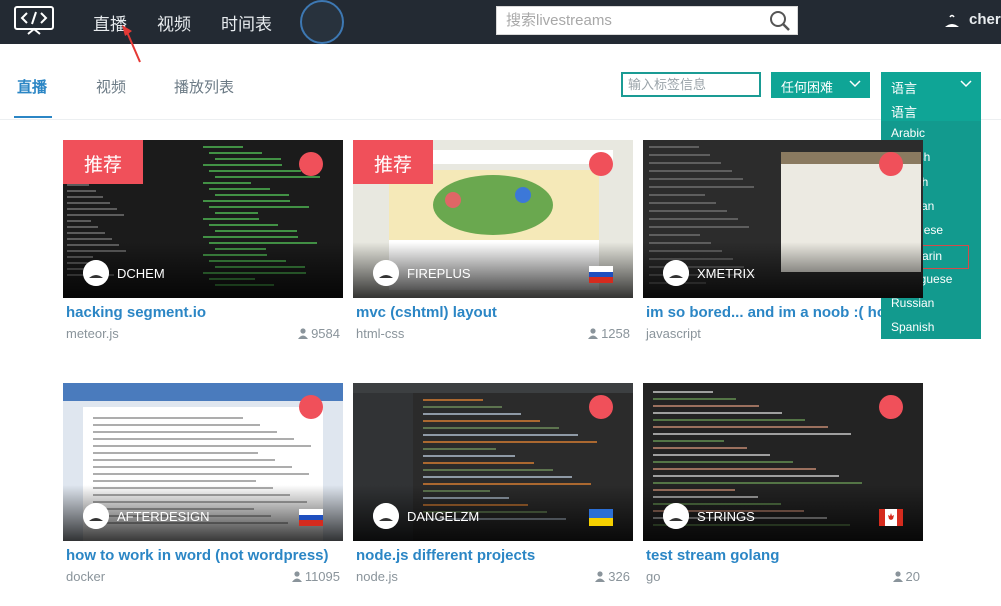 Image resolution: width=1001 pixels, height=606 pixels. I want to click on stream-card: STRINGS test stream golang go 20, so click(783, 488).